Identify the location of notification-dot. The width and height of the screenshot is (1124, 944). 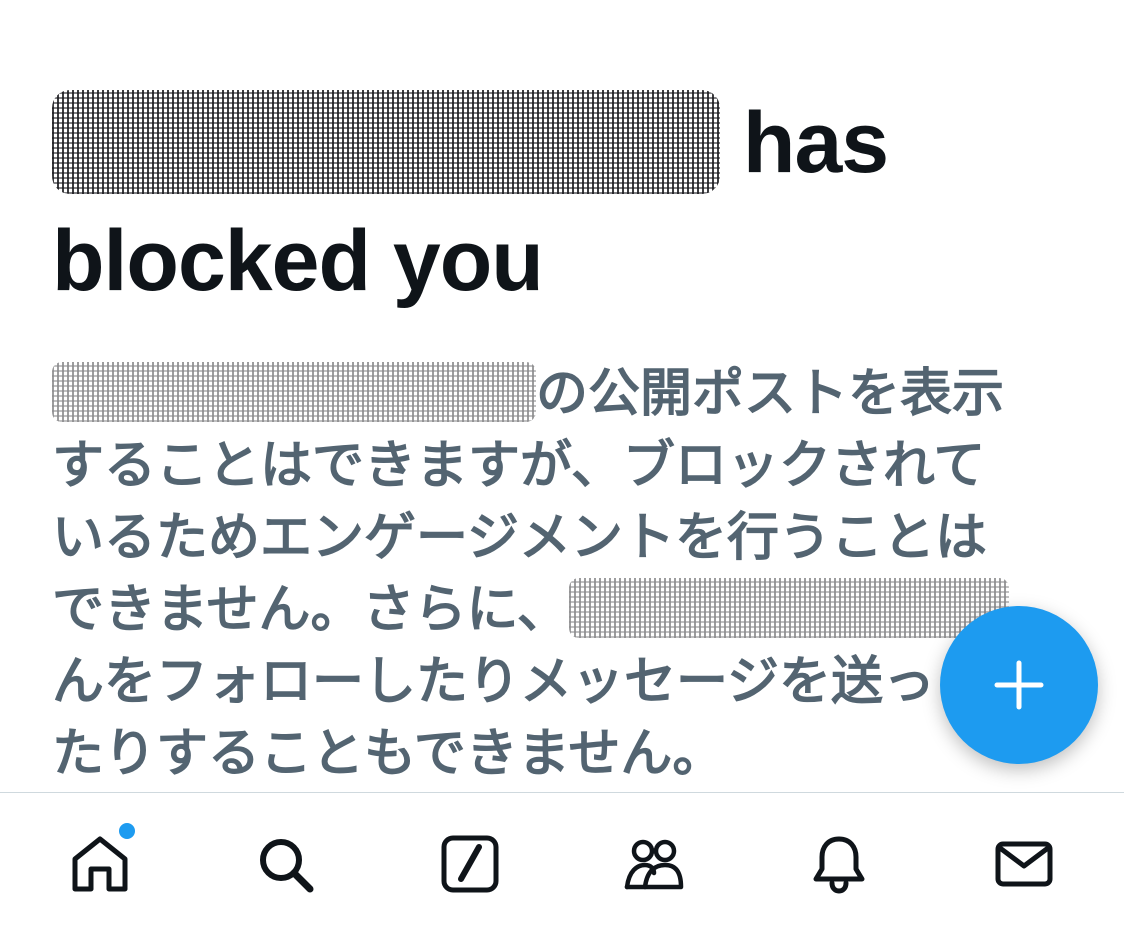
(127, 830).